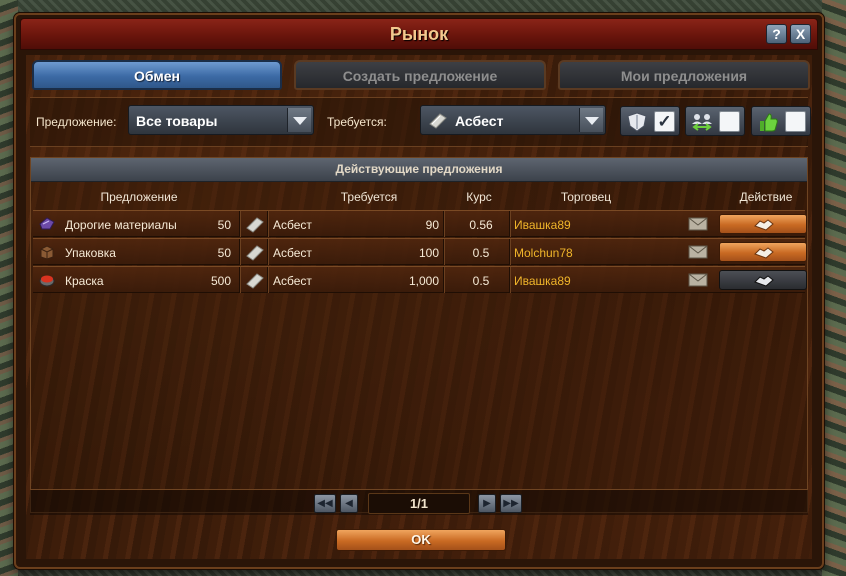  I want to click on accept-offer-button-disabled, so click(763, 280).